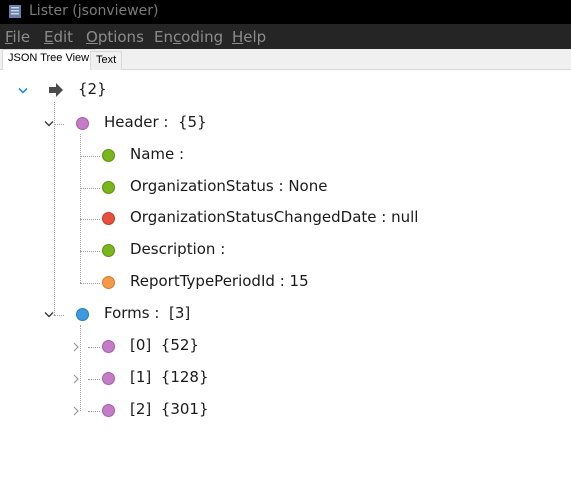 The image size is (571, 493). What do you see at coordinates (141, 377) in the screenshot?
I see `form-1-key: [1]` at bounding box center [141, 377].